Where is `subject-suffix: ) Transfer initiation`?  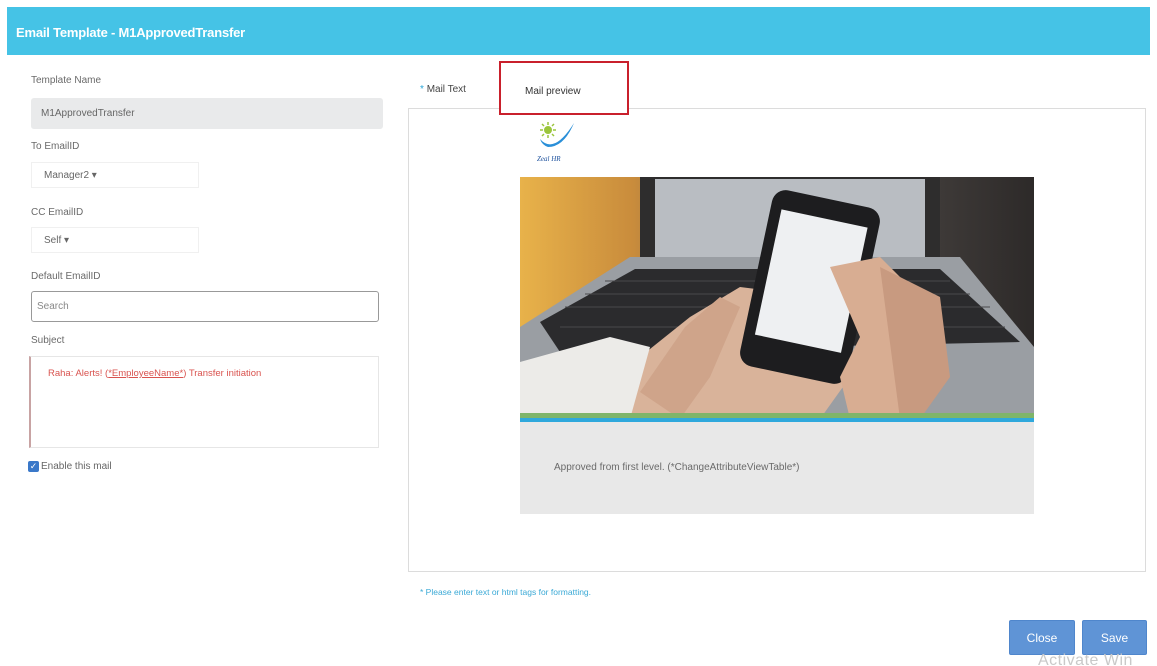
subject-suffix: ) Transfer initiation is located at coordinates (222, 373).